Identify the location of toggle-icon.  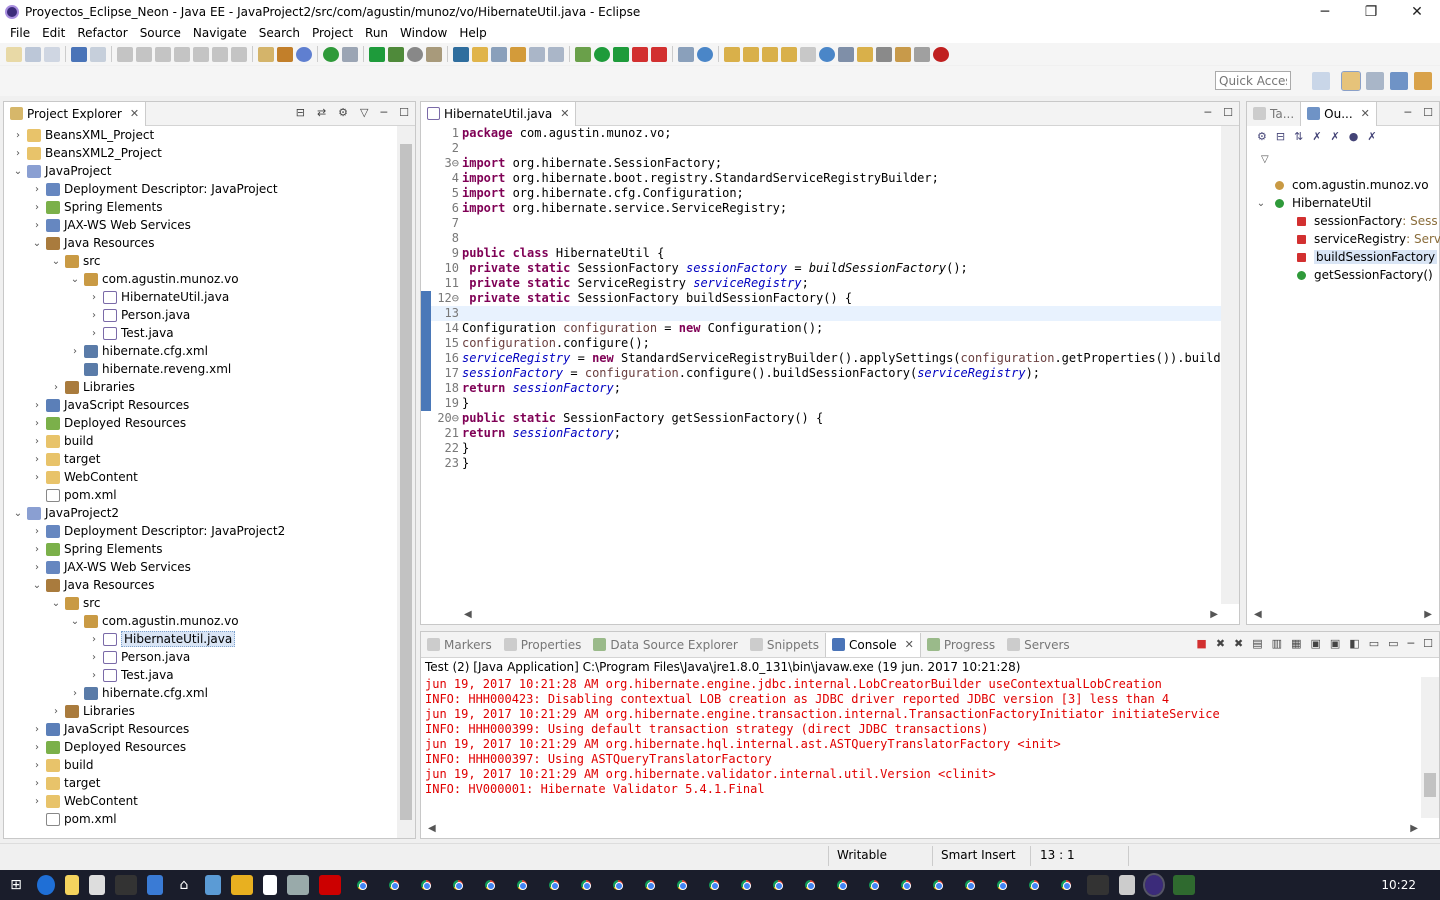
(556, 54).